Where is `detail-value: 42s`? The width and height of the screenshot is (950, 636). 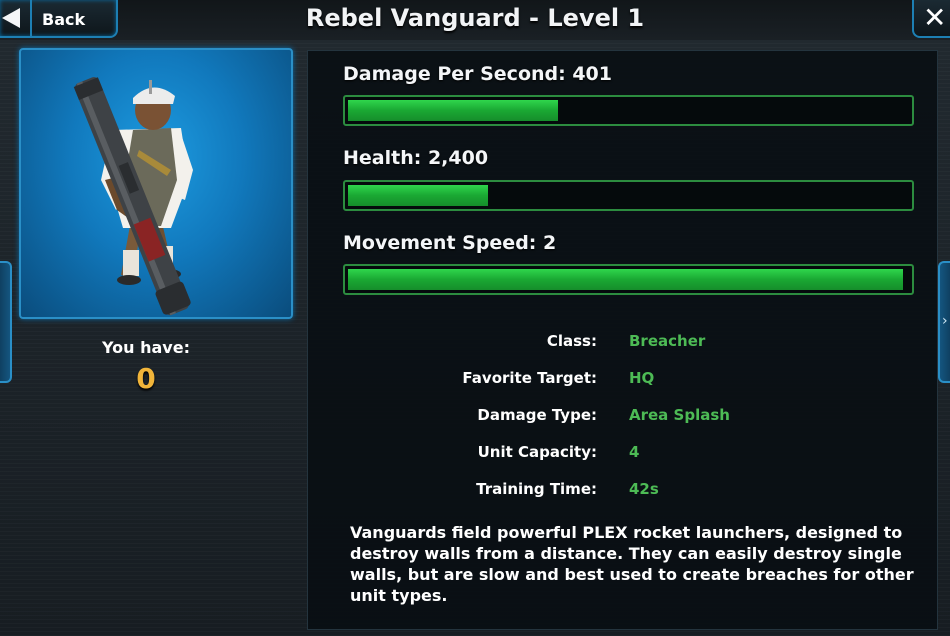
detail-value: 42s is located at coordinates (644, 489).